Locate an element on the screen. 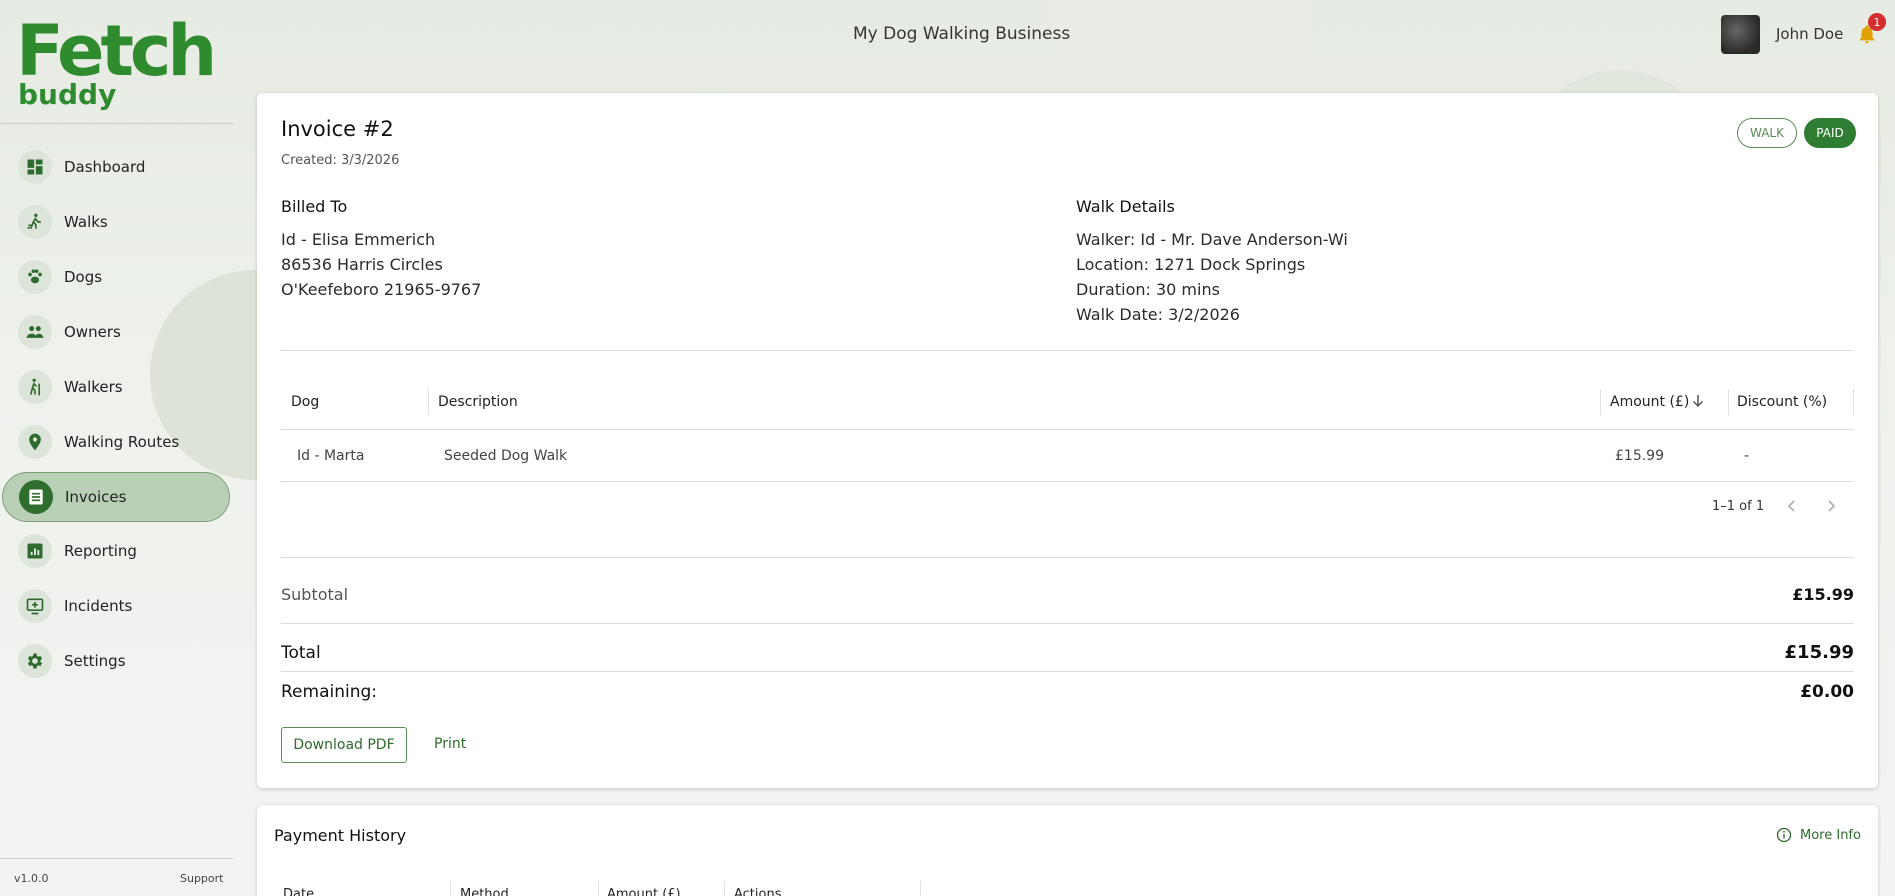  logo-text: Fetch is located at coordinates (116, 51).